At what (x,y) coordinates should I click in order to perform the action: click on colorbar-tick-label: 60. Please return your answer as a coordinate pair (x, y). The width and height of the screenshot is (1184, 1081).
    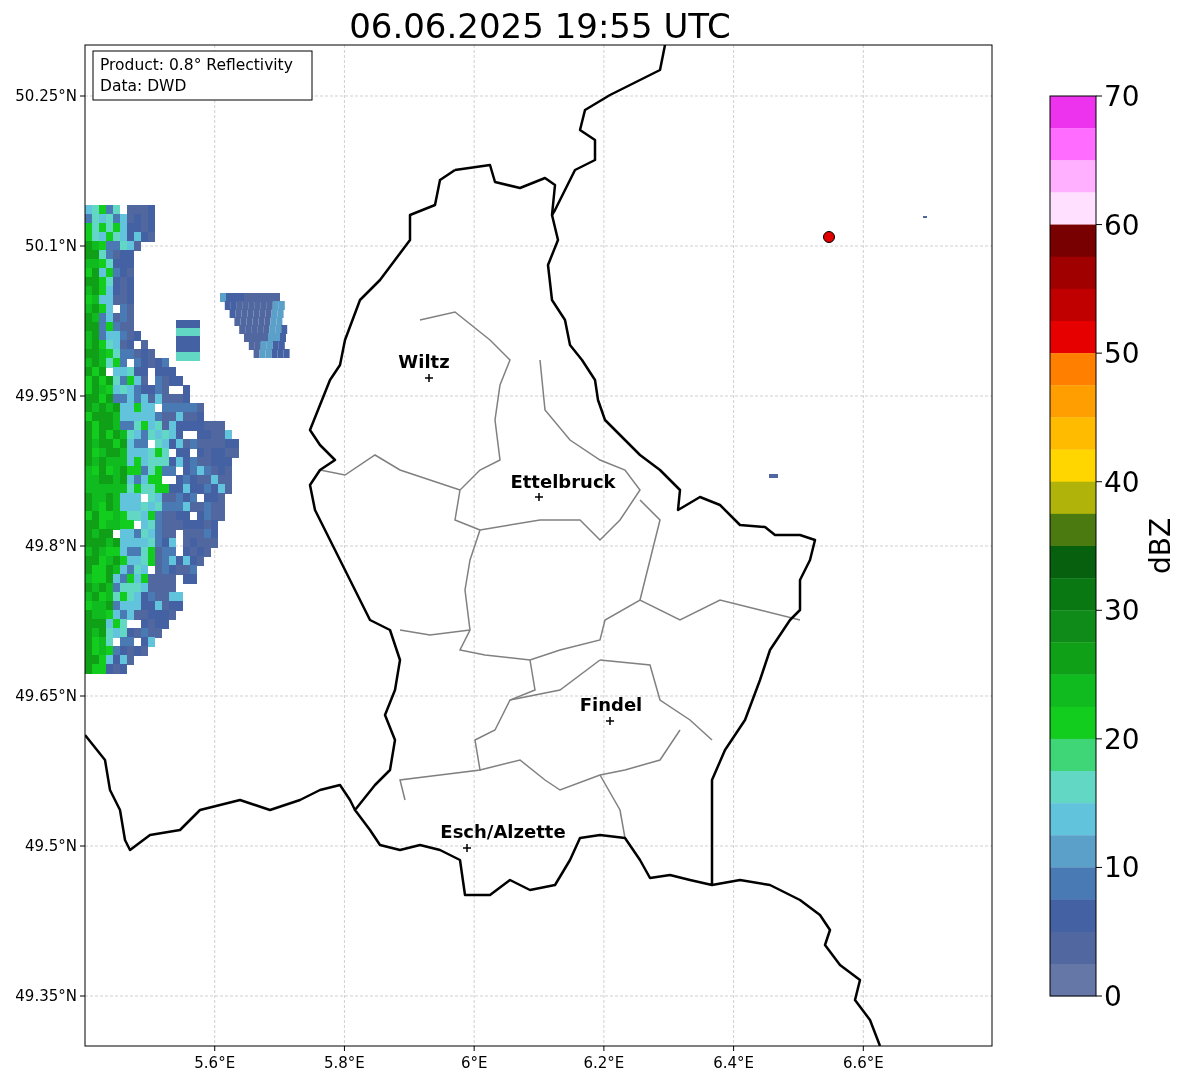
    Looking at the image, I should click on (1122, 225).